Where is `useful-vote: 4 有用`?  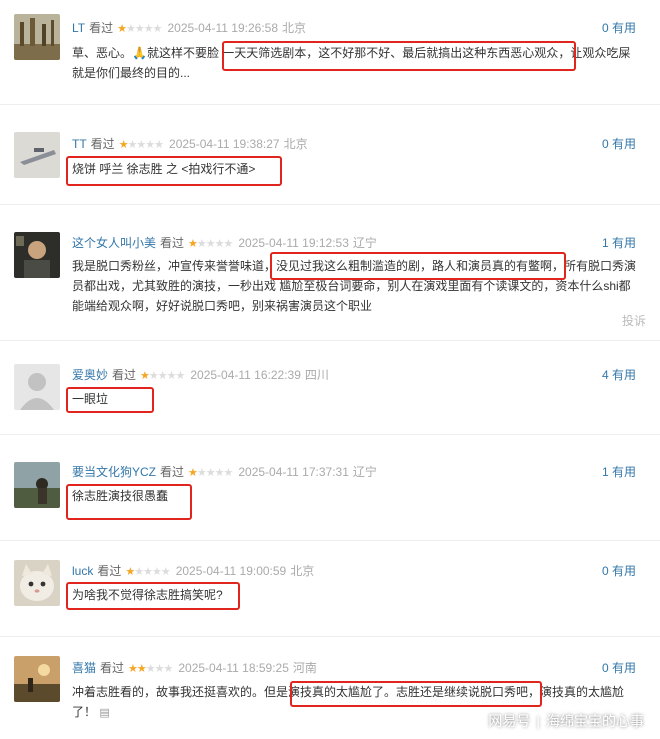
useful-vote: 4 有用 is located at coordinates (619, 375).